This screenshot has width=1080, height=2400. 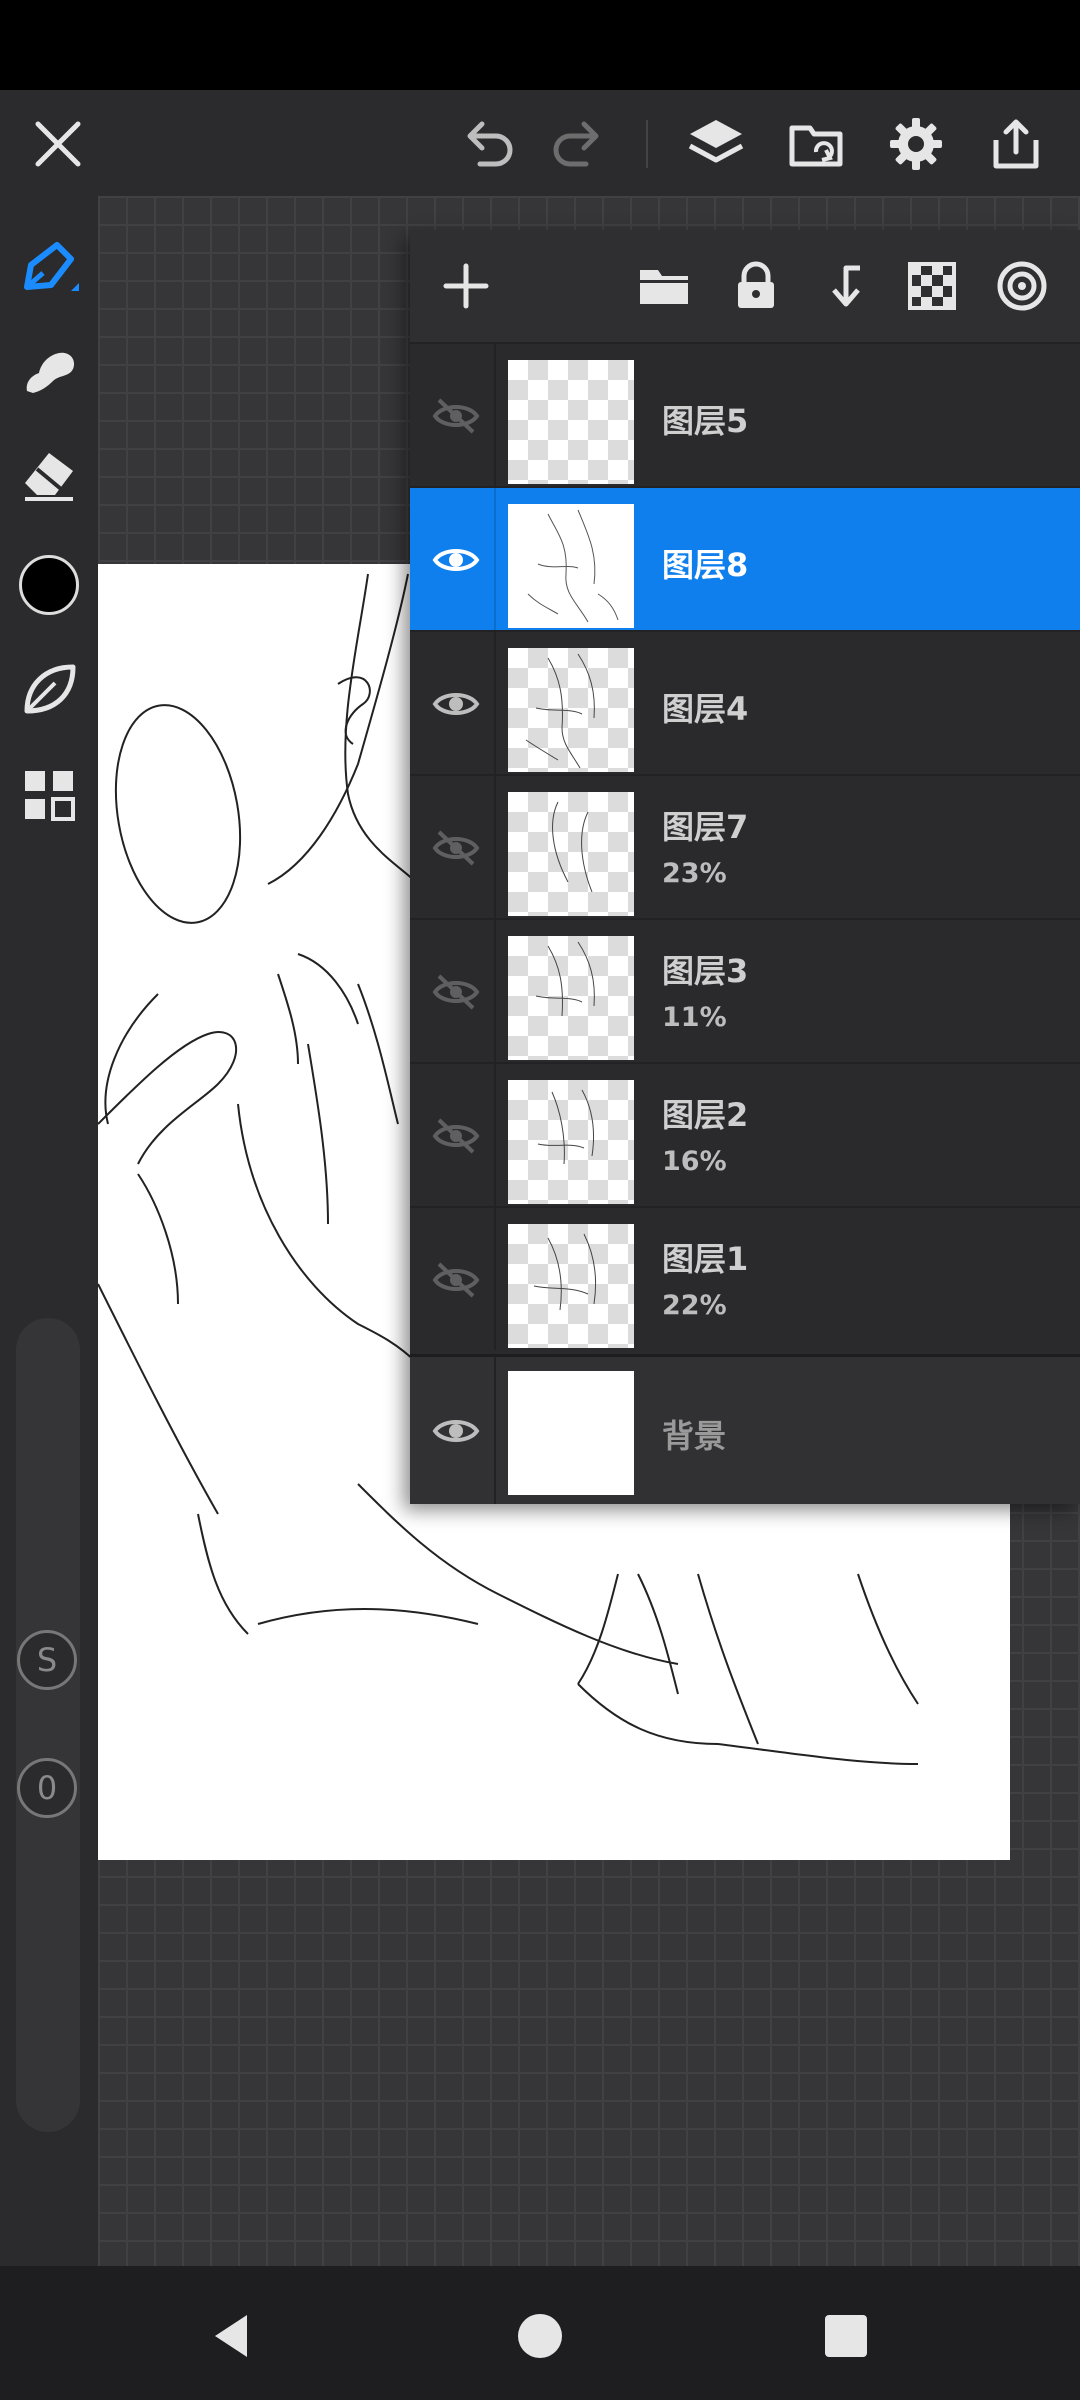 I want to click on home-circle-icon, so click(x=540, y=2336).